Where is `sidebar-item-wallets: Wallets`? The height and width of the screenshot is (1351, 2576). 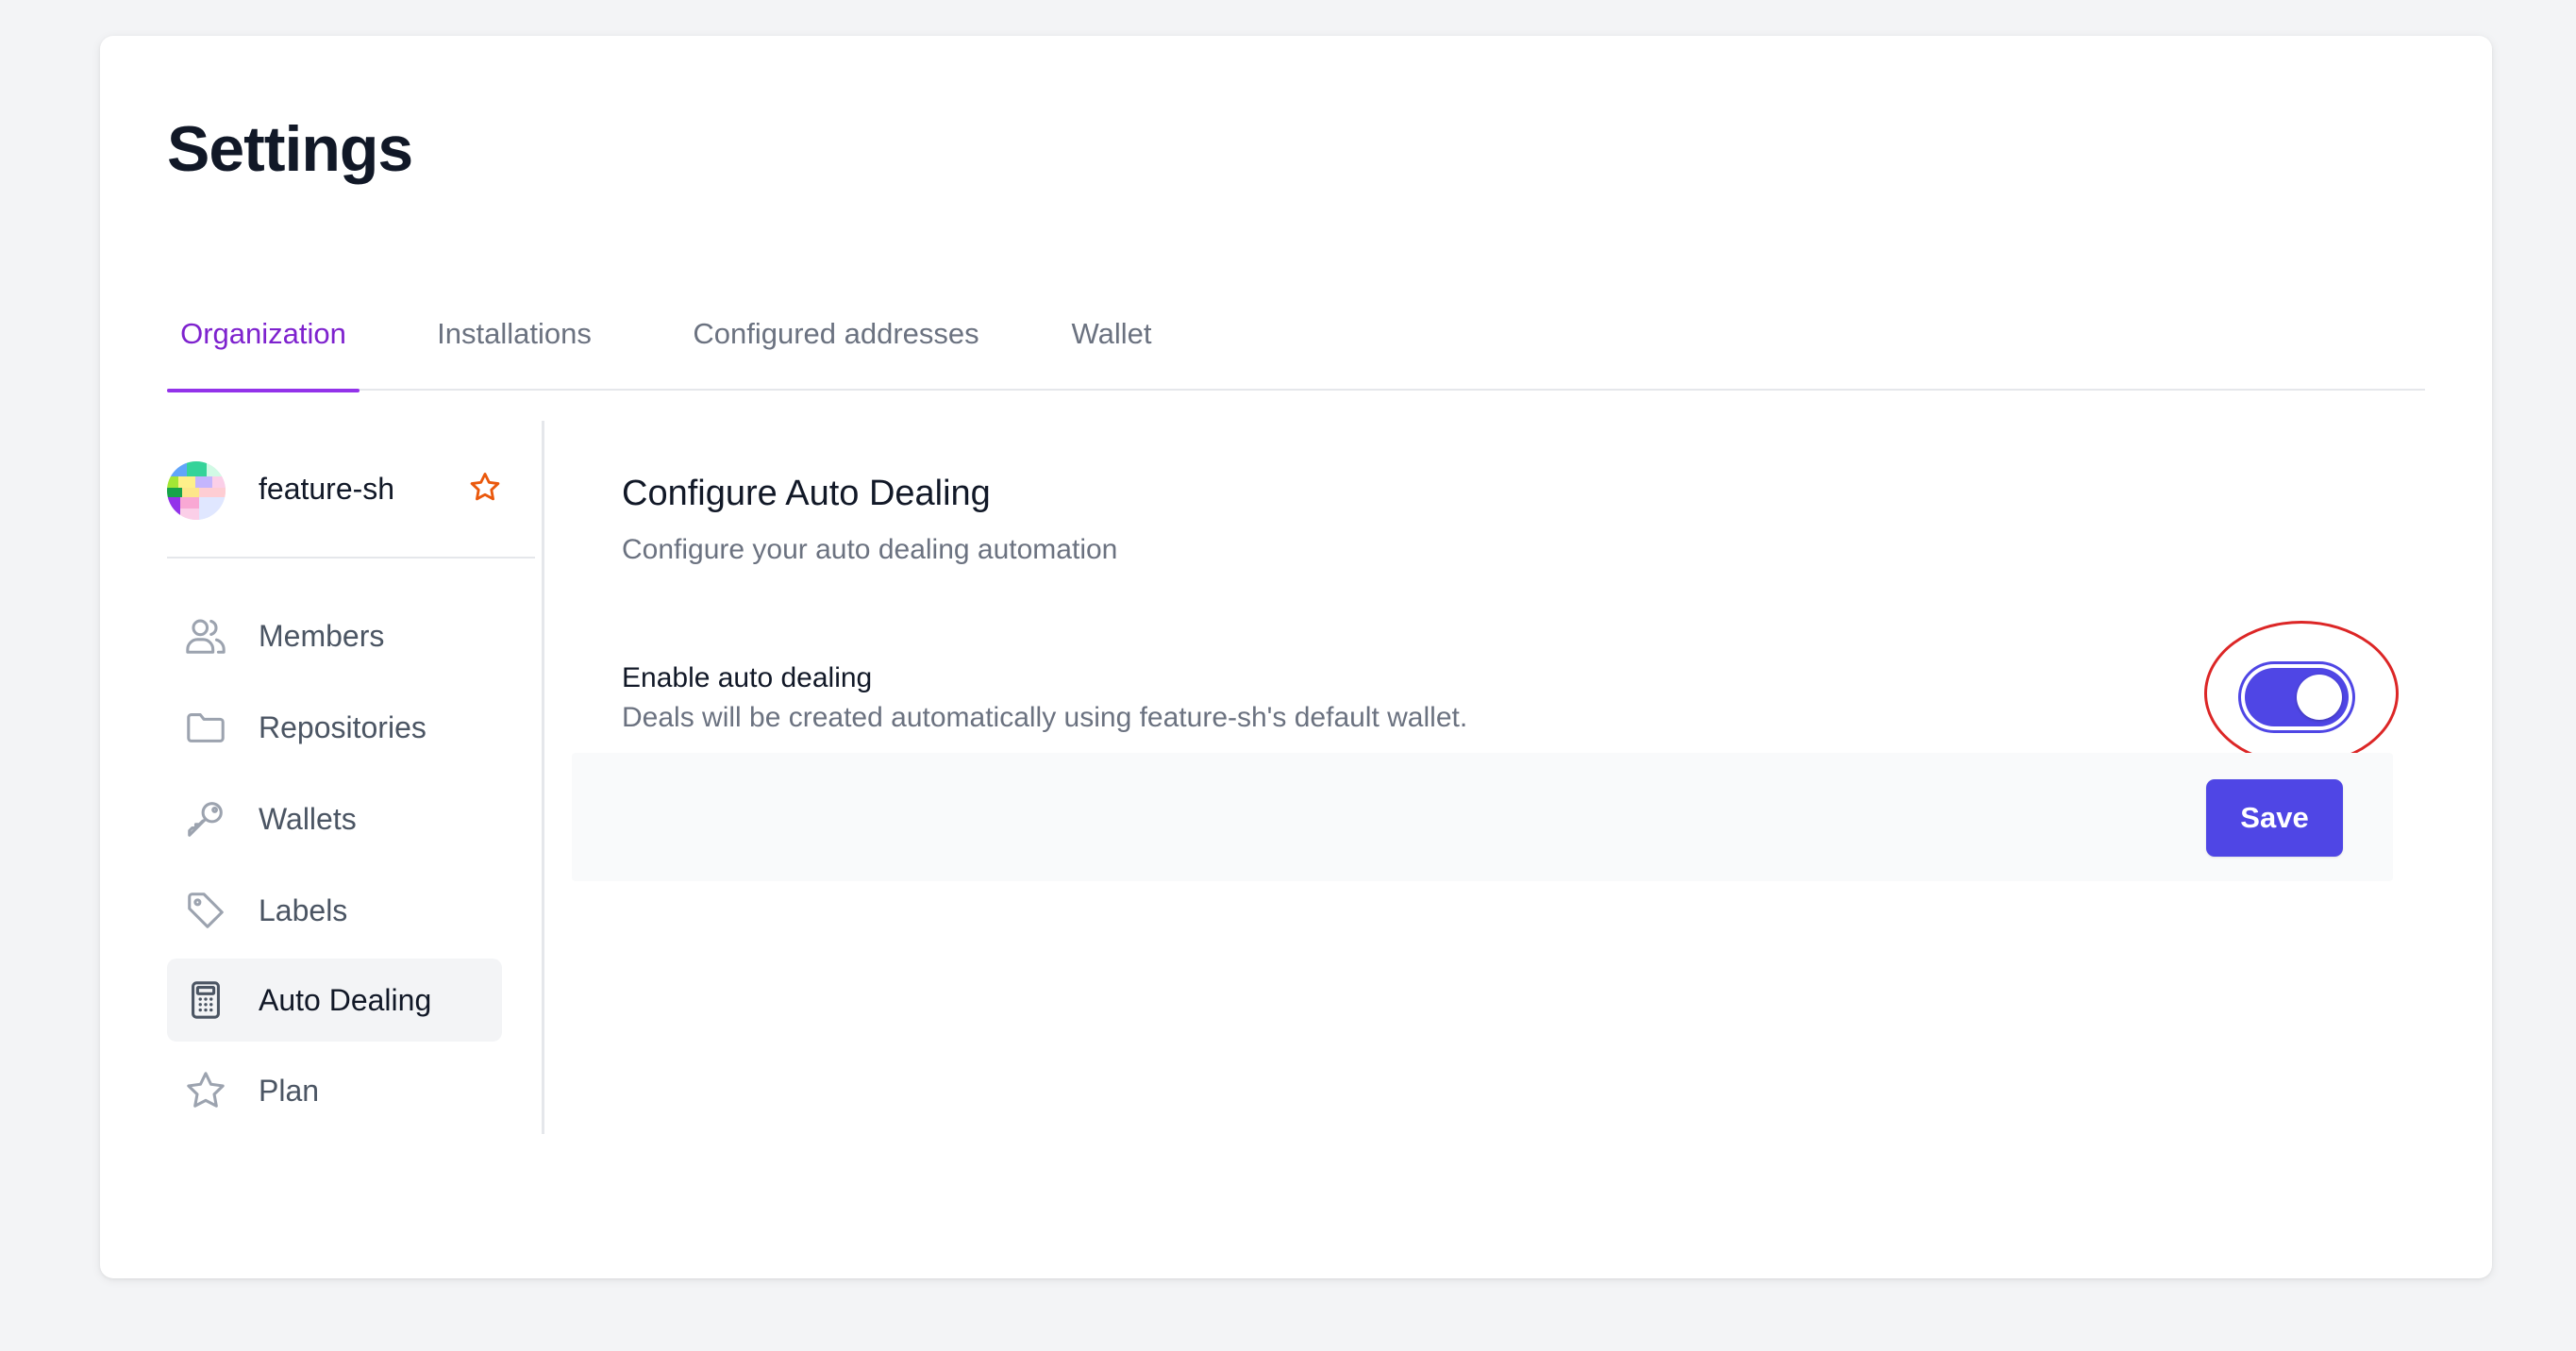
sidebar-item-wallets: Wallets is located at coordinates (334, 819).